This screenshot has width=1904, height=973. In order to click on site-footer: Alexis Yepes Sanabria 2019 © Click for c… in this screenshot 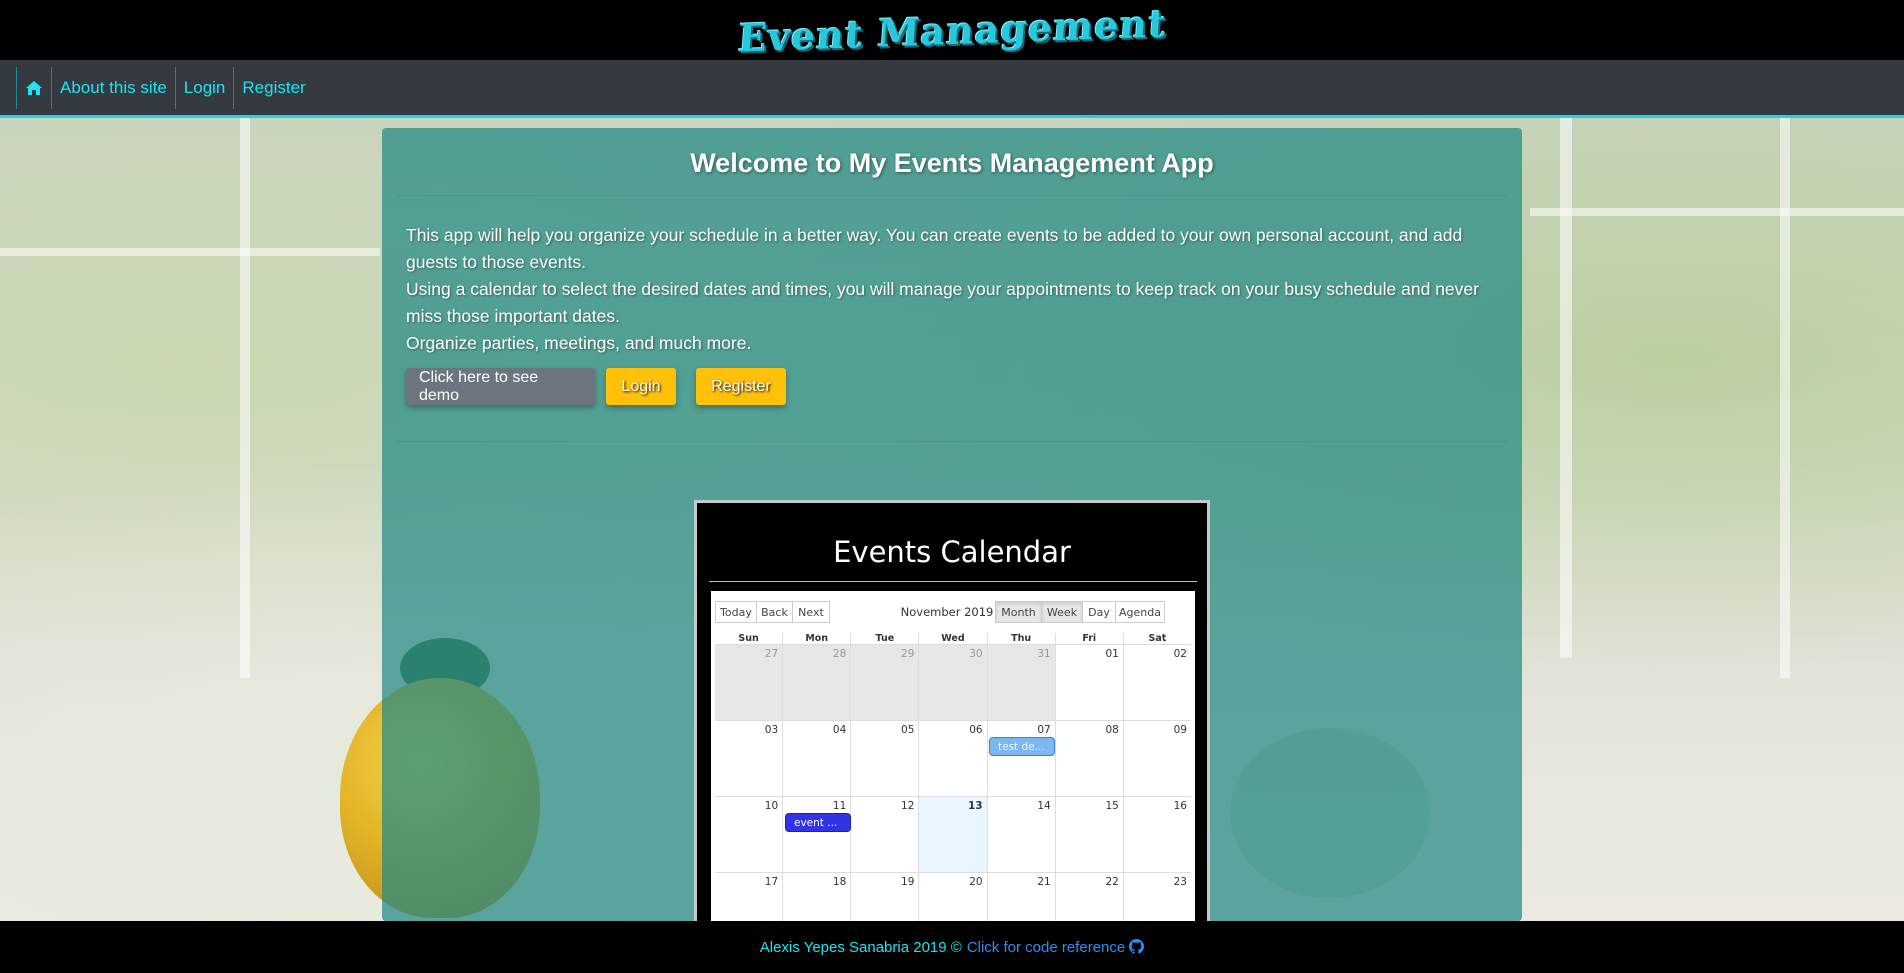, I will do `click(952, 947)`.